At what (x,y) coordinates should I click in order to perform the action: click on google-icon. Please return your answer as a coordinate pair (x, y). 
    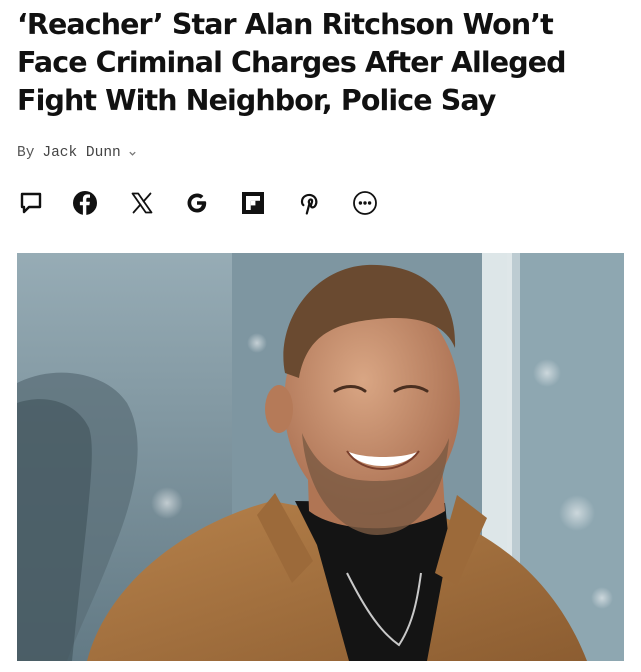
    Looking at the image, I should click on (197, 203).